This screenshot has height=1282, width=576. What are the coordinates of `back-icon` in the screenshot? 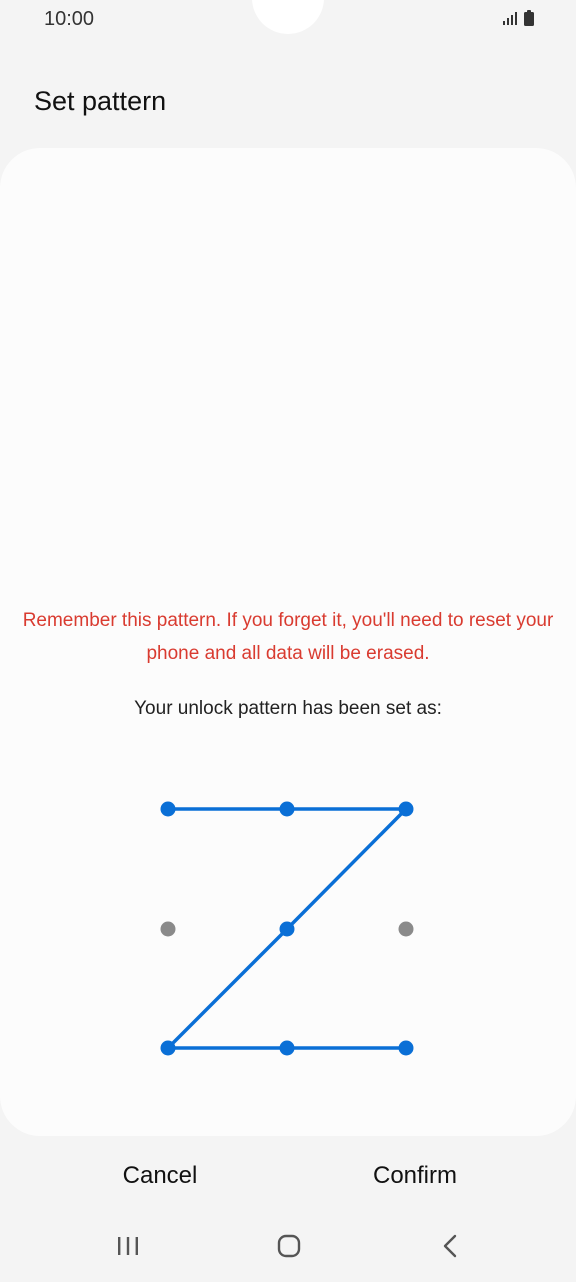 It's located at (450, 1248).